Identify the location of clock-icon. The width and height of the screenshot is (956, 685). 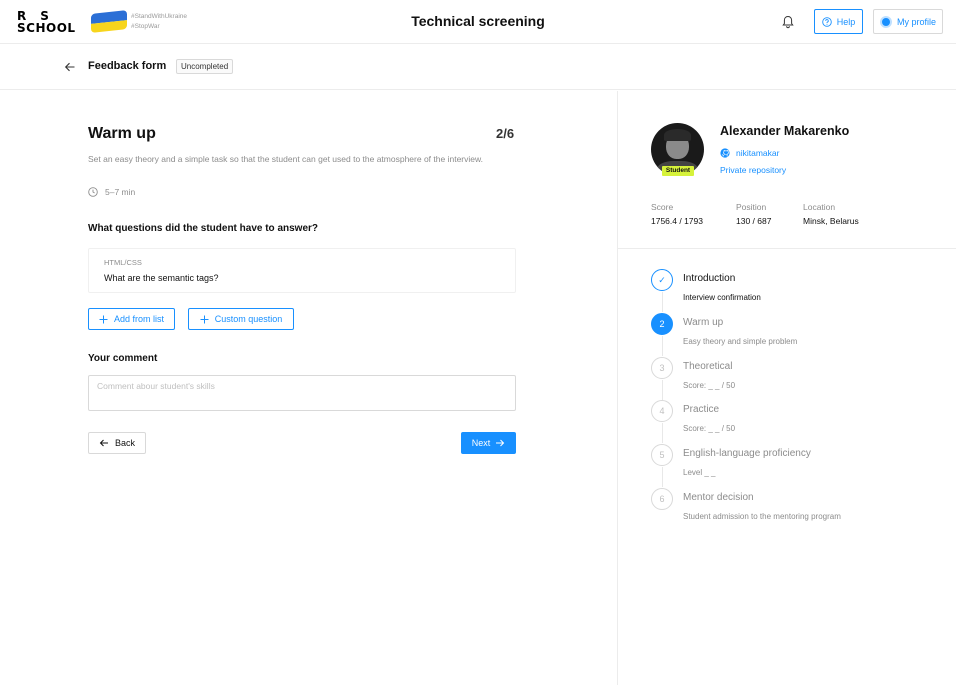
(93, 192).